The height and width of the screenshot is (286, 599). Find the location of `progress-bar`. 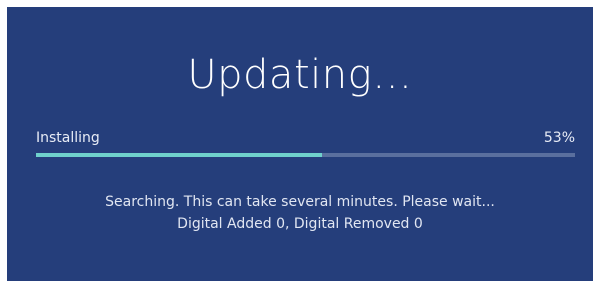

progress-bar is located at coordinates (305, 155).